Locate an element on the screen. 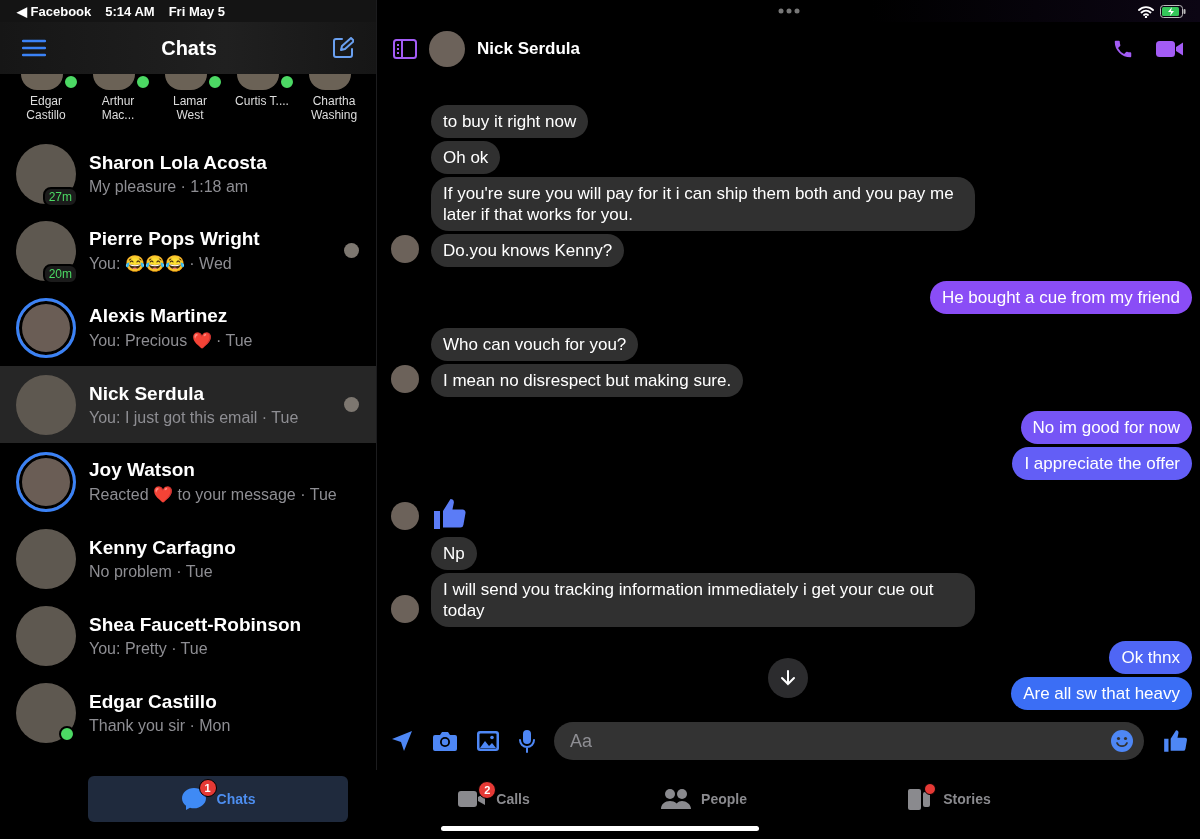  message-bubble: If you're sure you will pay for it i can ship them both and you pay me later if that works for you. is located at coordinates (703, 204).